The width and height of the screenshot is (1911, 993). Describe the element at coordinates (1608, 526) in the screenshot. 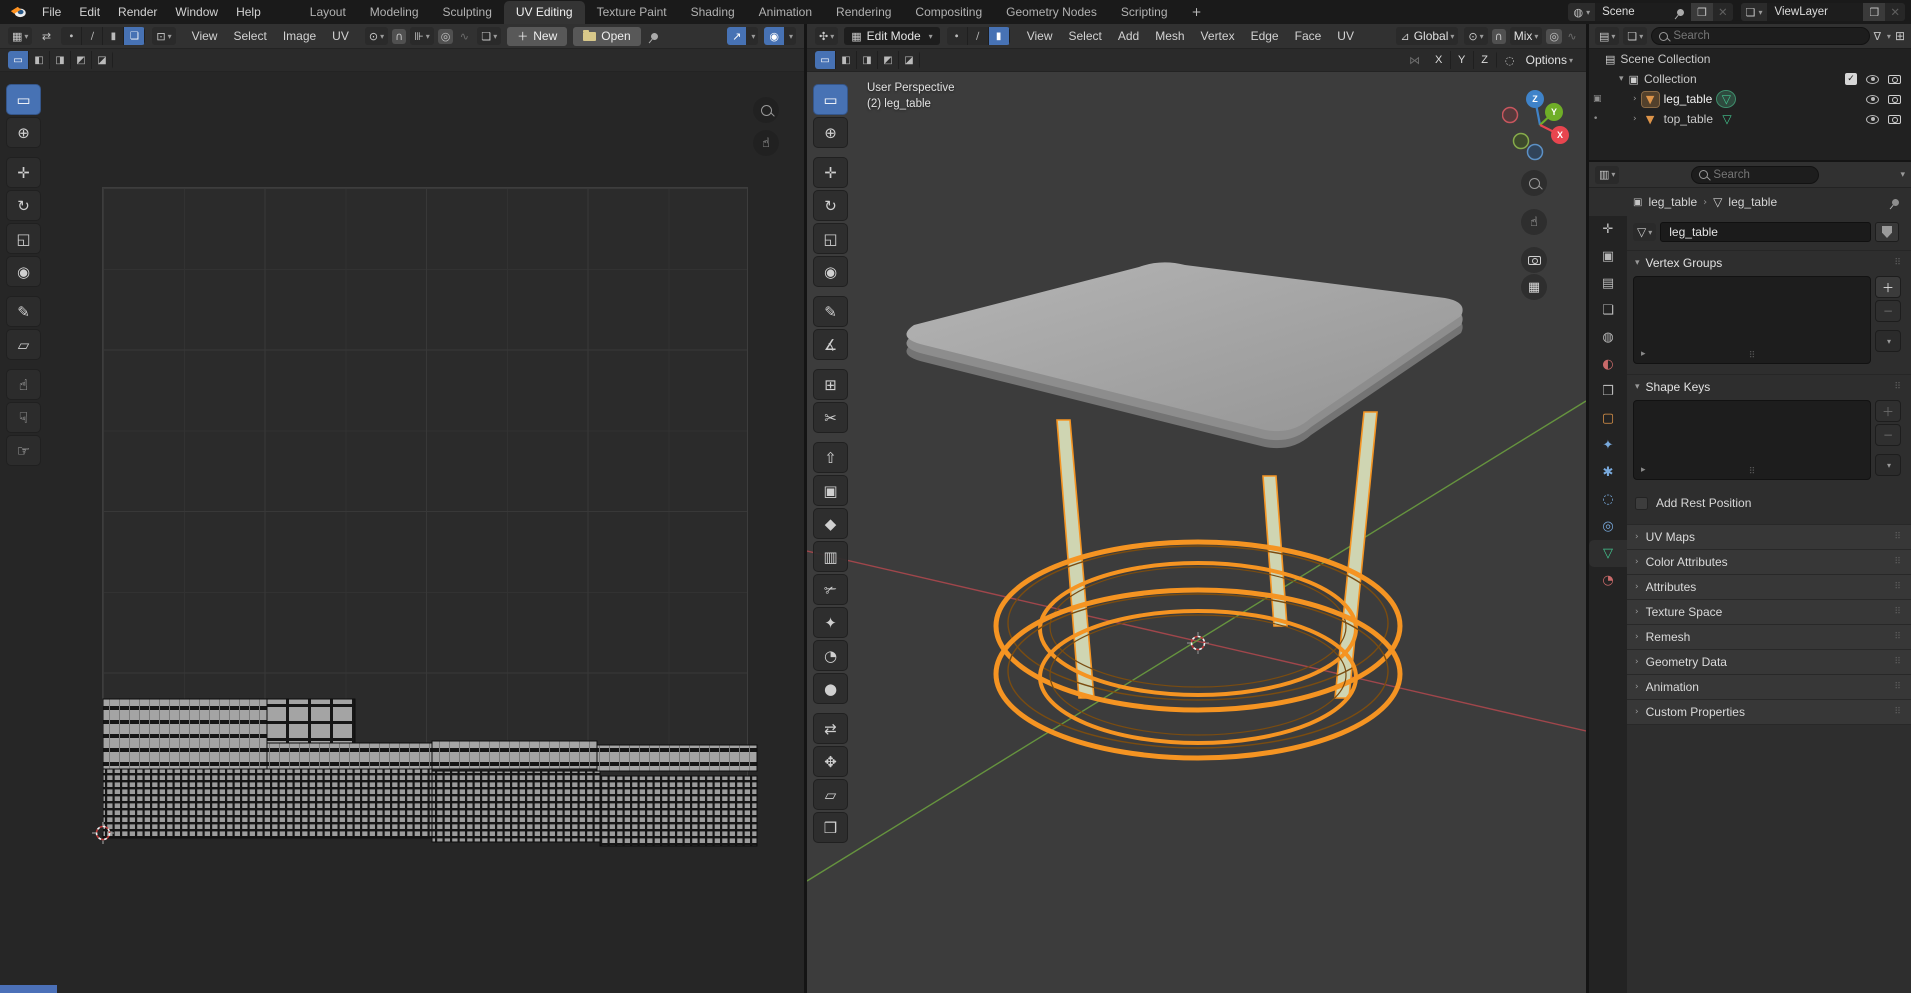

I see `properties-tab-tab-constraints: ◎` at that location.